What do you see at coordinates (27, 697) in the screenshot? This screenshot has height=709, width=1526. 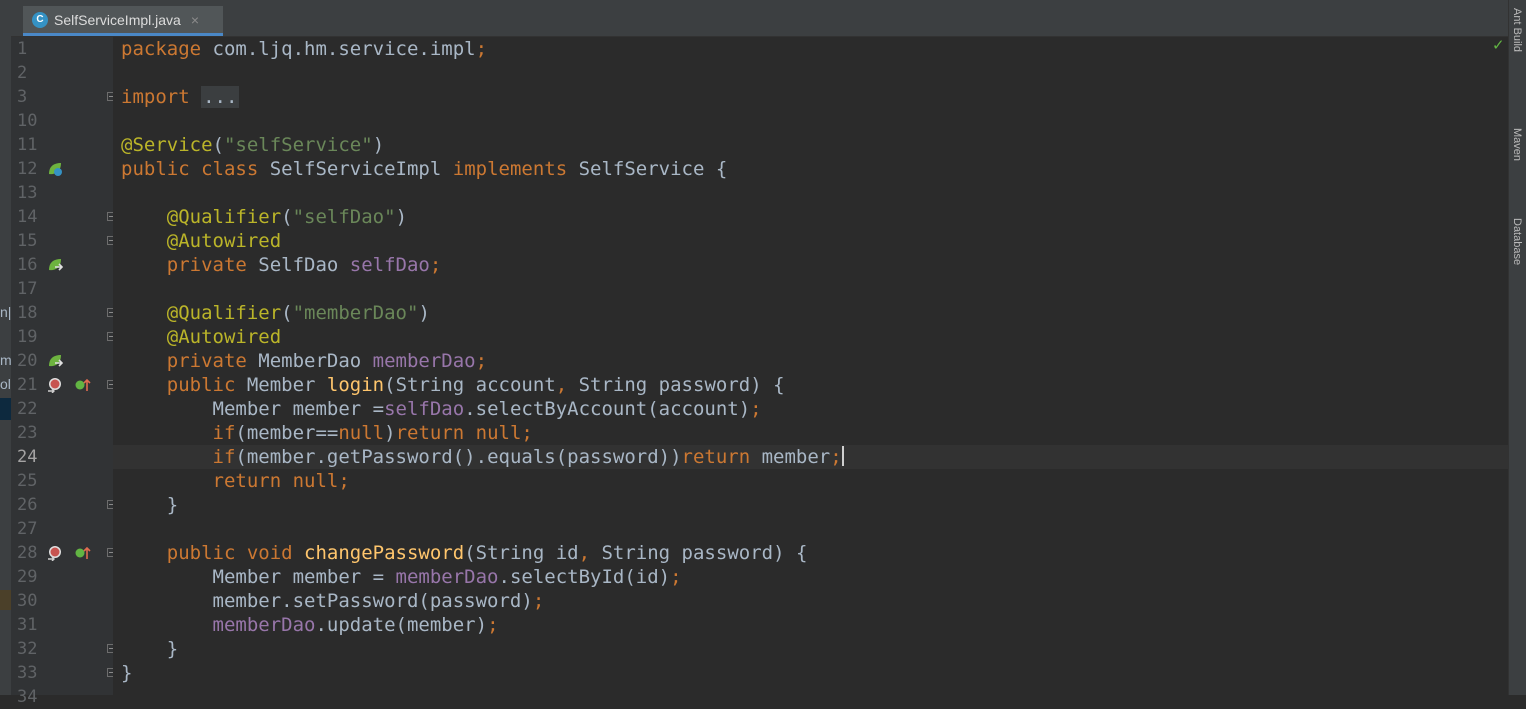 I see `line-number: 34` at bounding box center [27, 697].